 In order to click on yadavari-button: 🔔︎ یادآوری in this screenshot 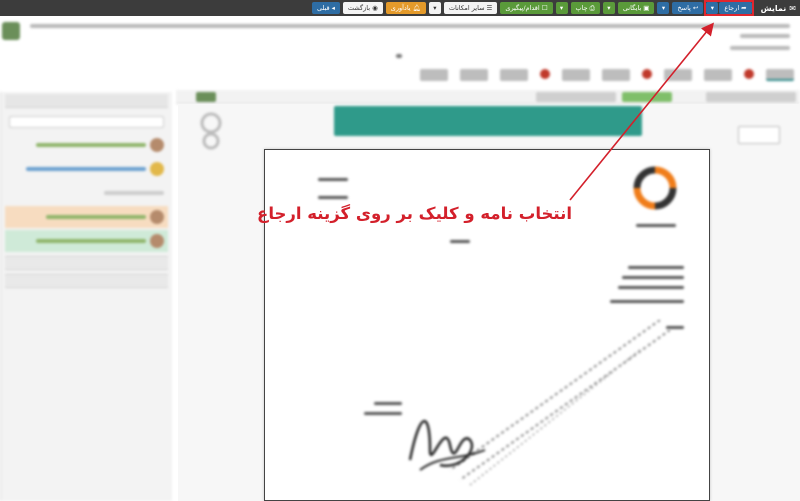, I will do `click(405, 8)`.